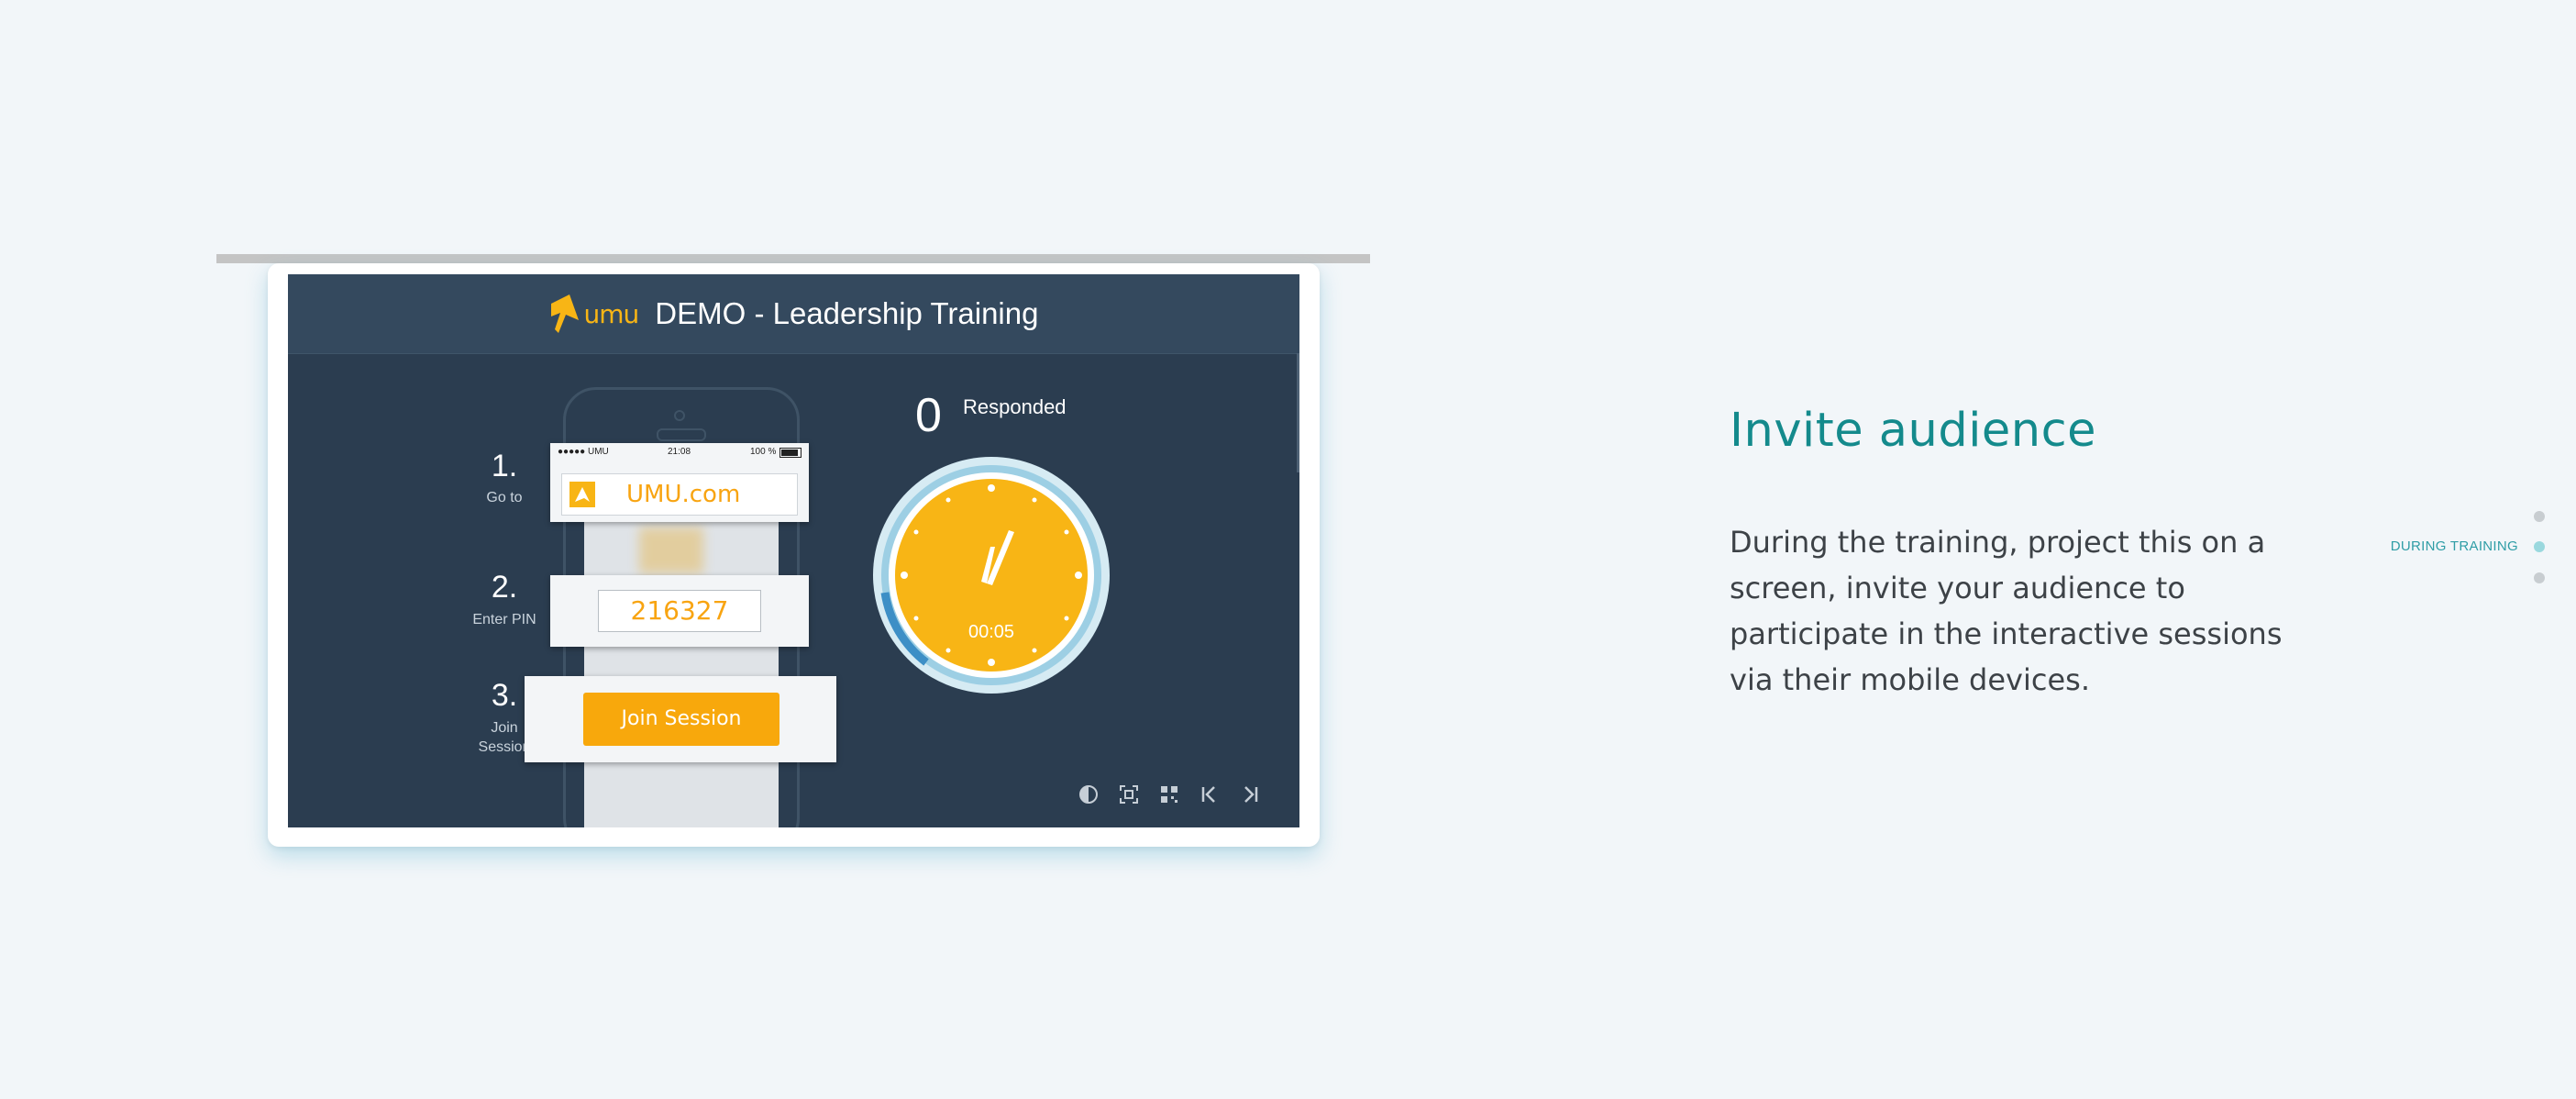  I want to click on umu-small-logo-icon, so click(582, 494).